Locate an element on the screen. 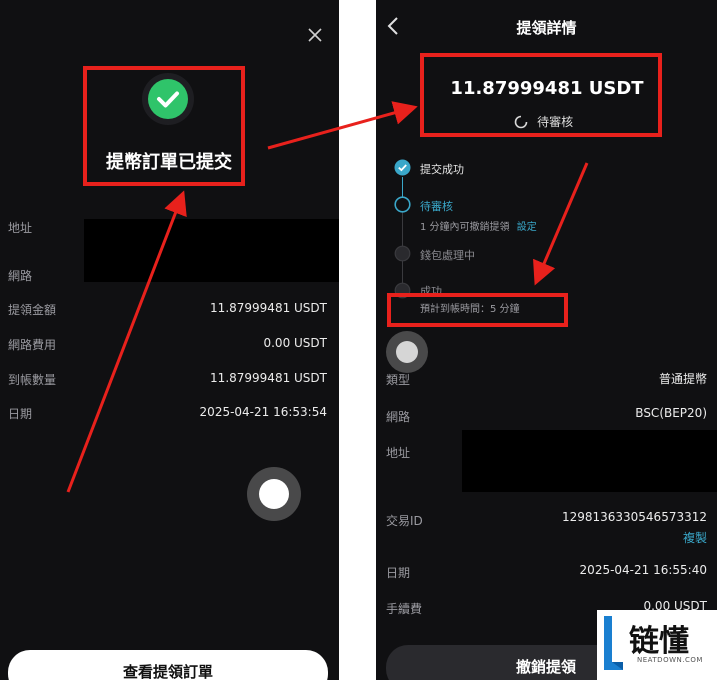  withdraw-amount-label: 提領金額 is located at coordinates (32, 310).